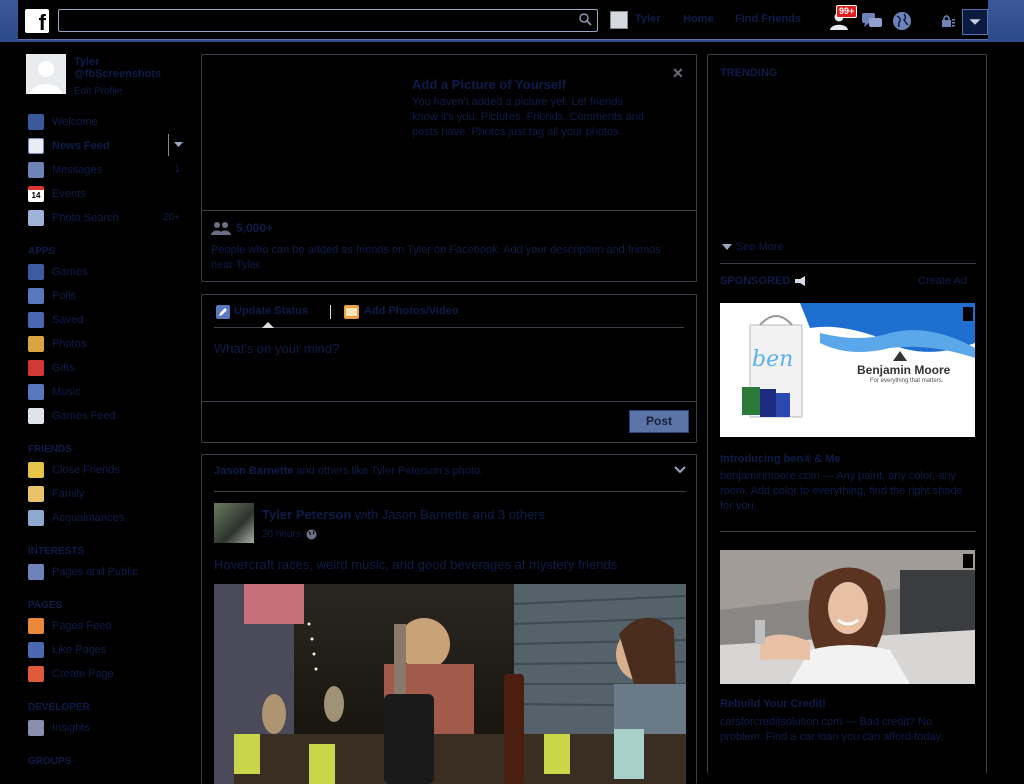  Describe the element at coordinates (36, 650) in the screenshot. I see `thumbs-up-icon` at that location.